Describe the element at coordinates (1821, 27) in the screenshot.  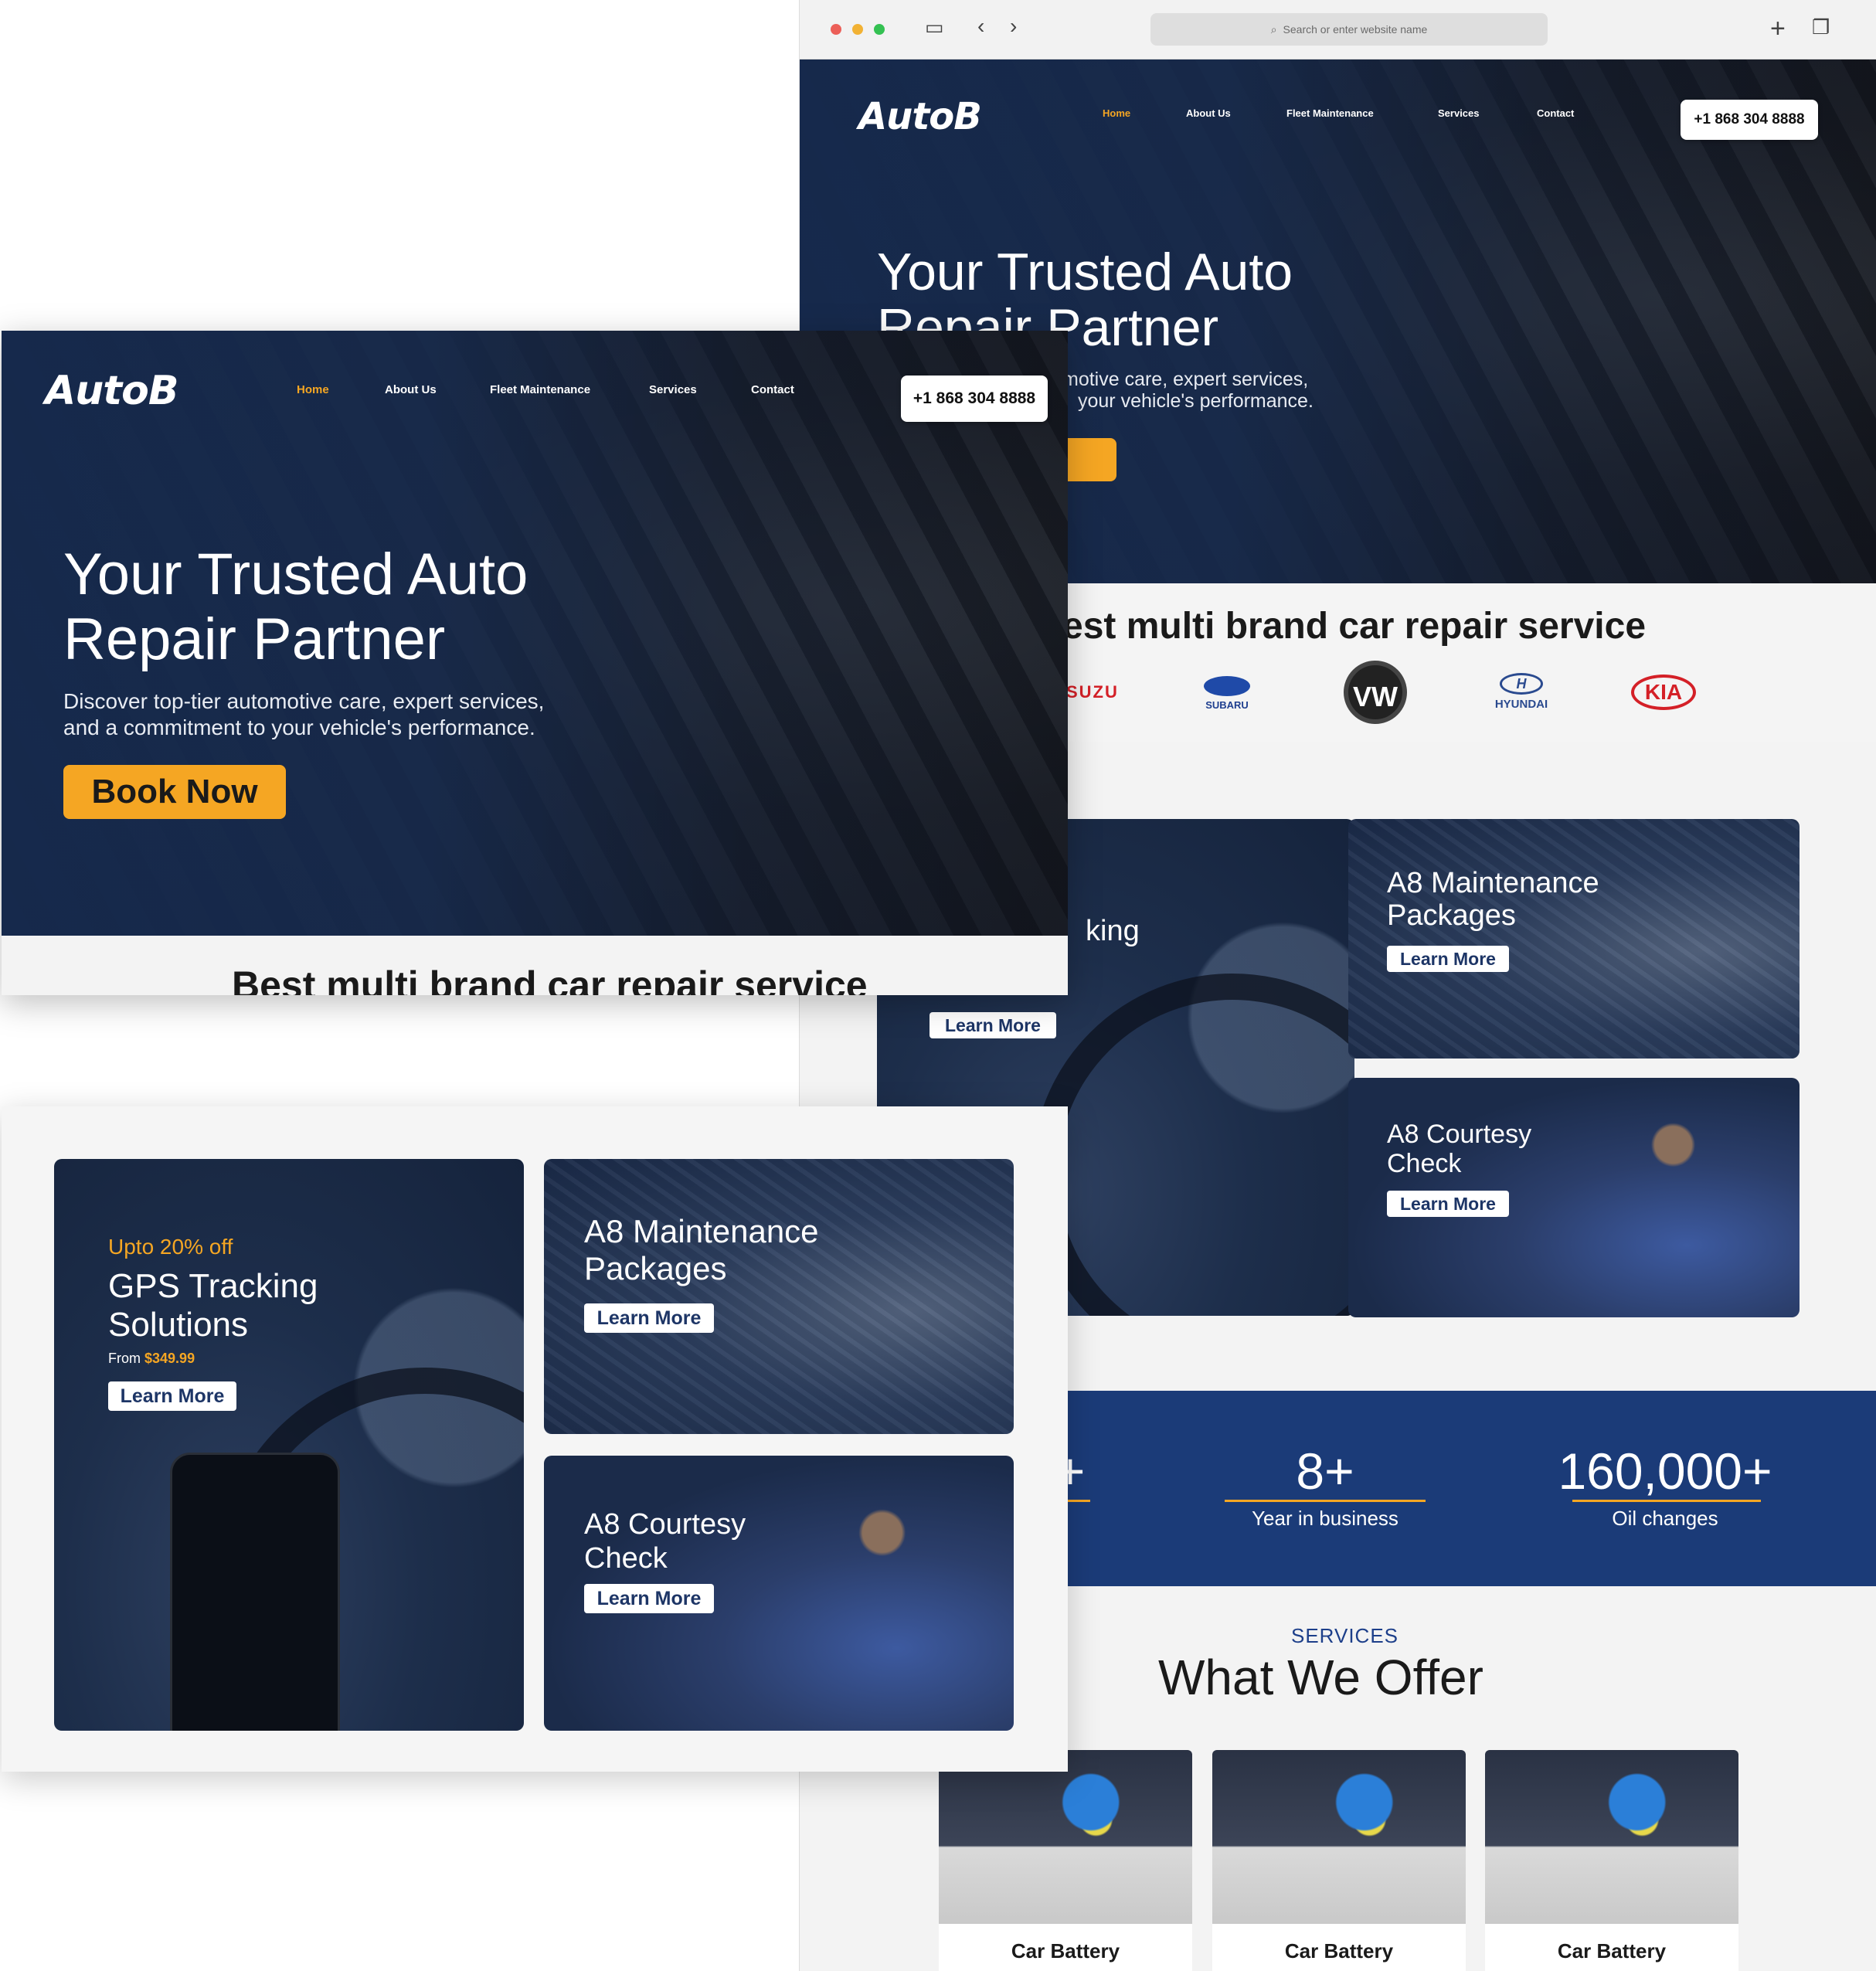
I see `tab-overview-icon: ❐` at that location.